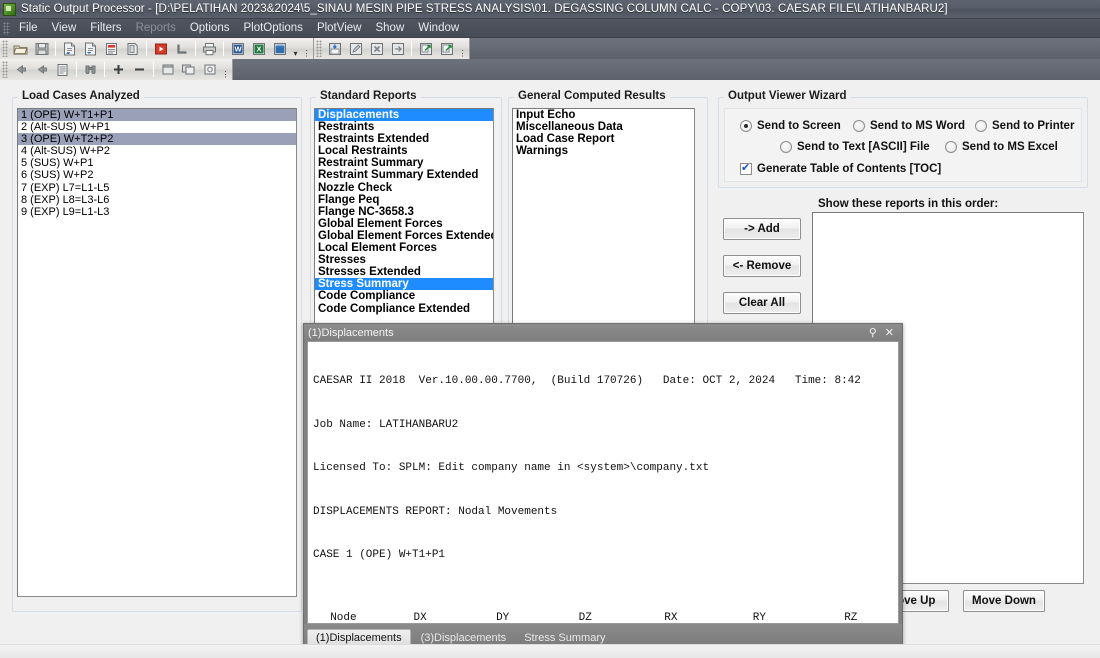 The width and height of the screenshot is (1100, 658). What do you see at coordinates (209, 49) in the screenshot?
I see `print-icon` at bounding box center [209, 49].